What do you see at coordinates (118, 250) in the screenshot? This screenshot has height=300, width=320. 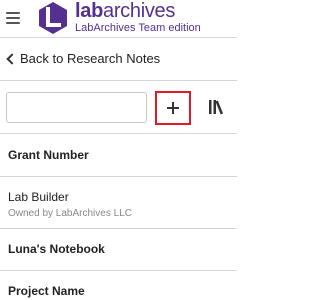 I see `list-item-lunas-notebook: Luna's Notebook` at bounding box center [118, 250].